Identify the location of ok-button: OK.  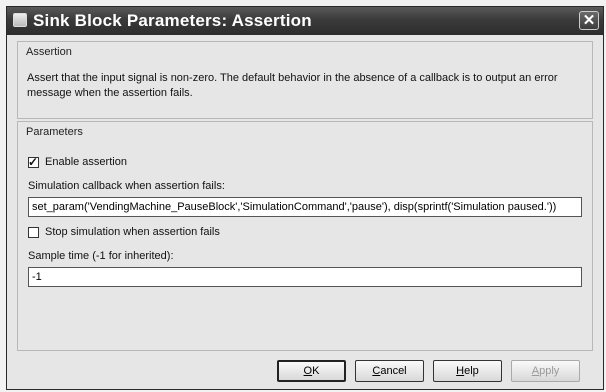
(311, 371).